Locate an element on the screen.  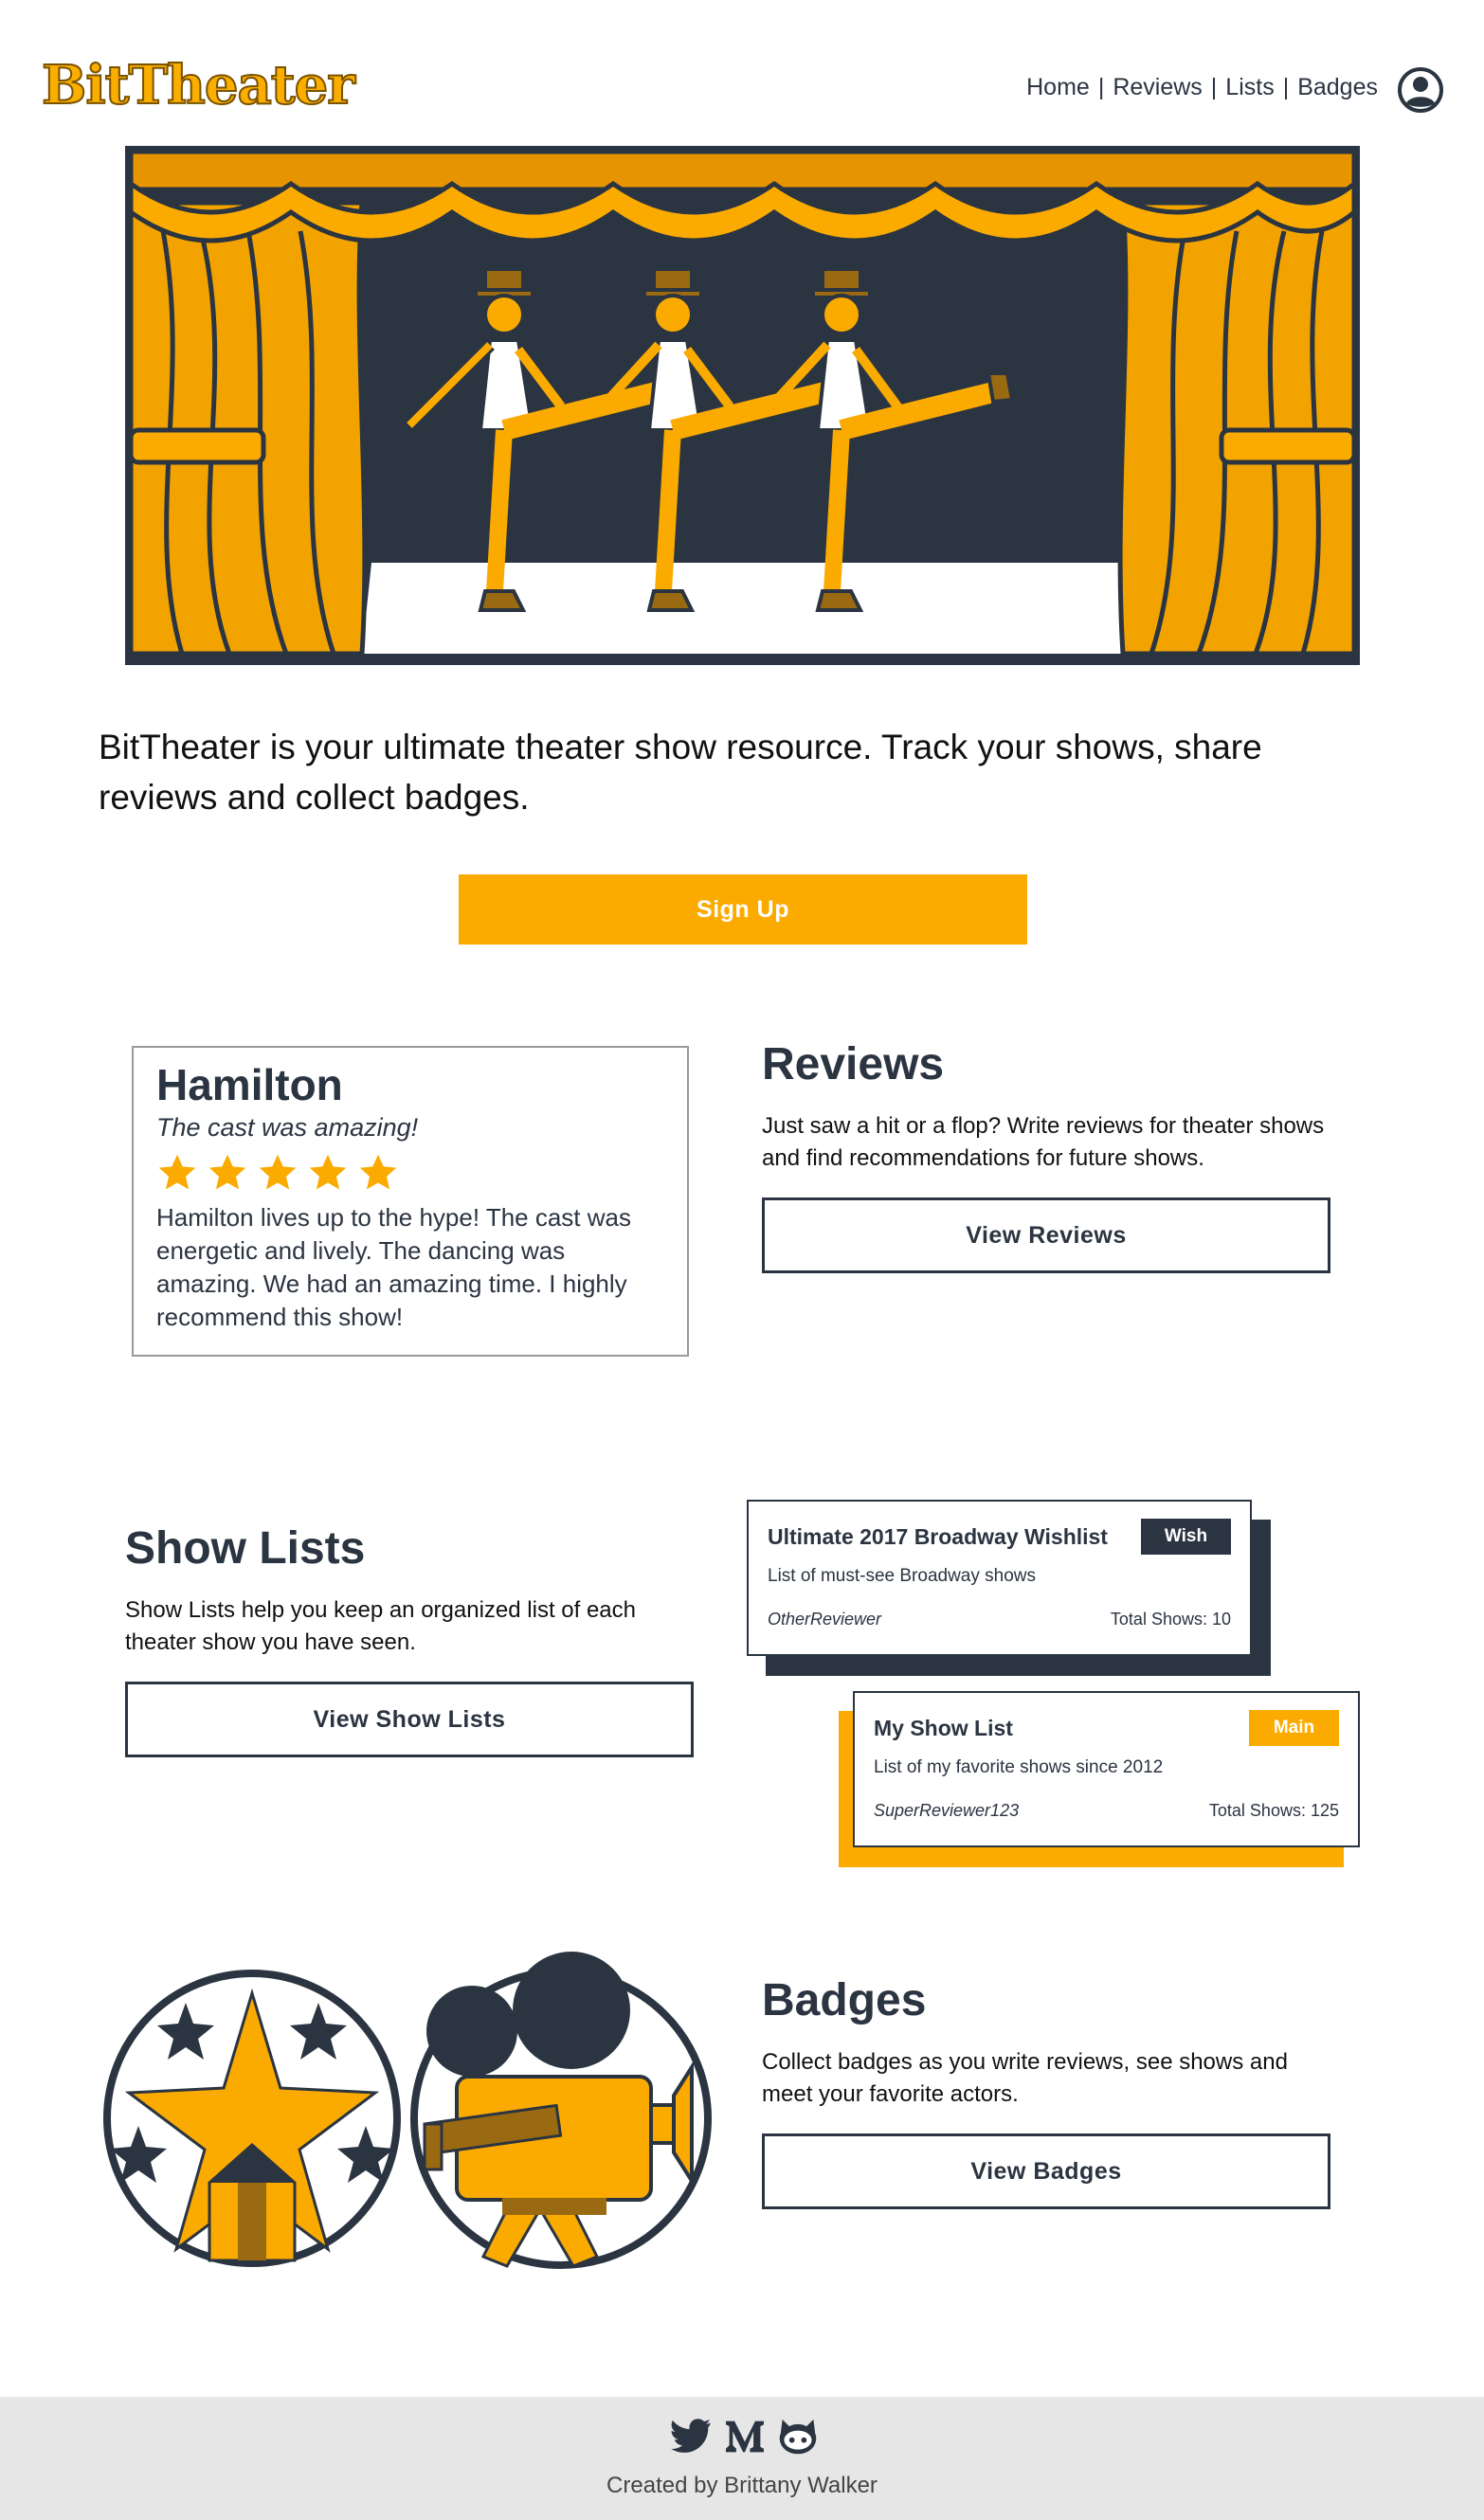
nav-badges: Badges is located at coordinates (1337, 87).